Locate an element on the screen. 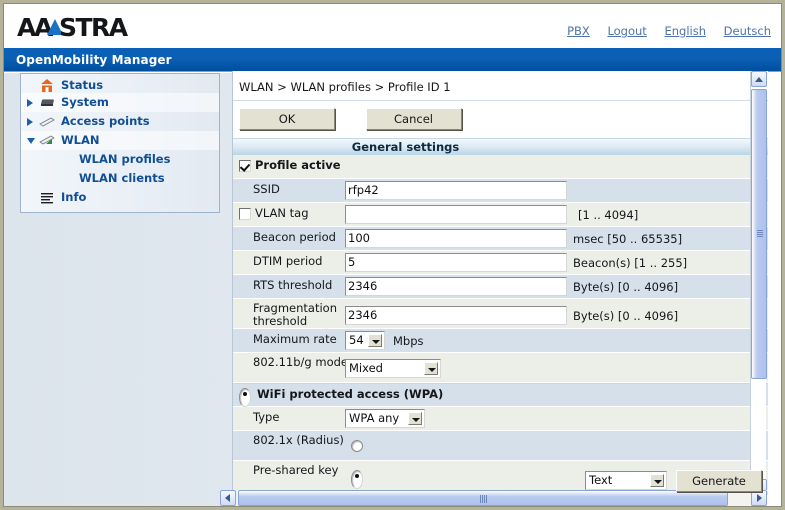  vertical-scroll-thumb is located at coordinates (759, 234).